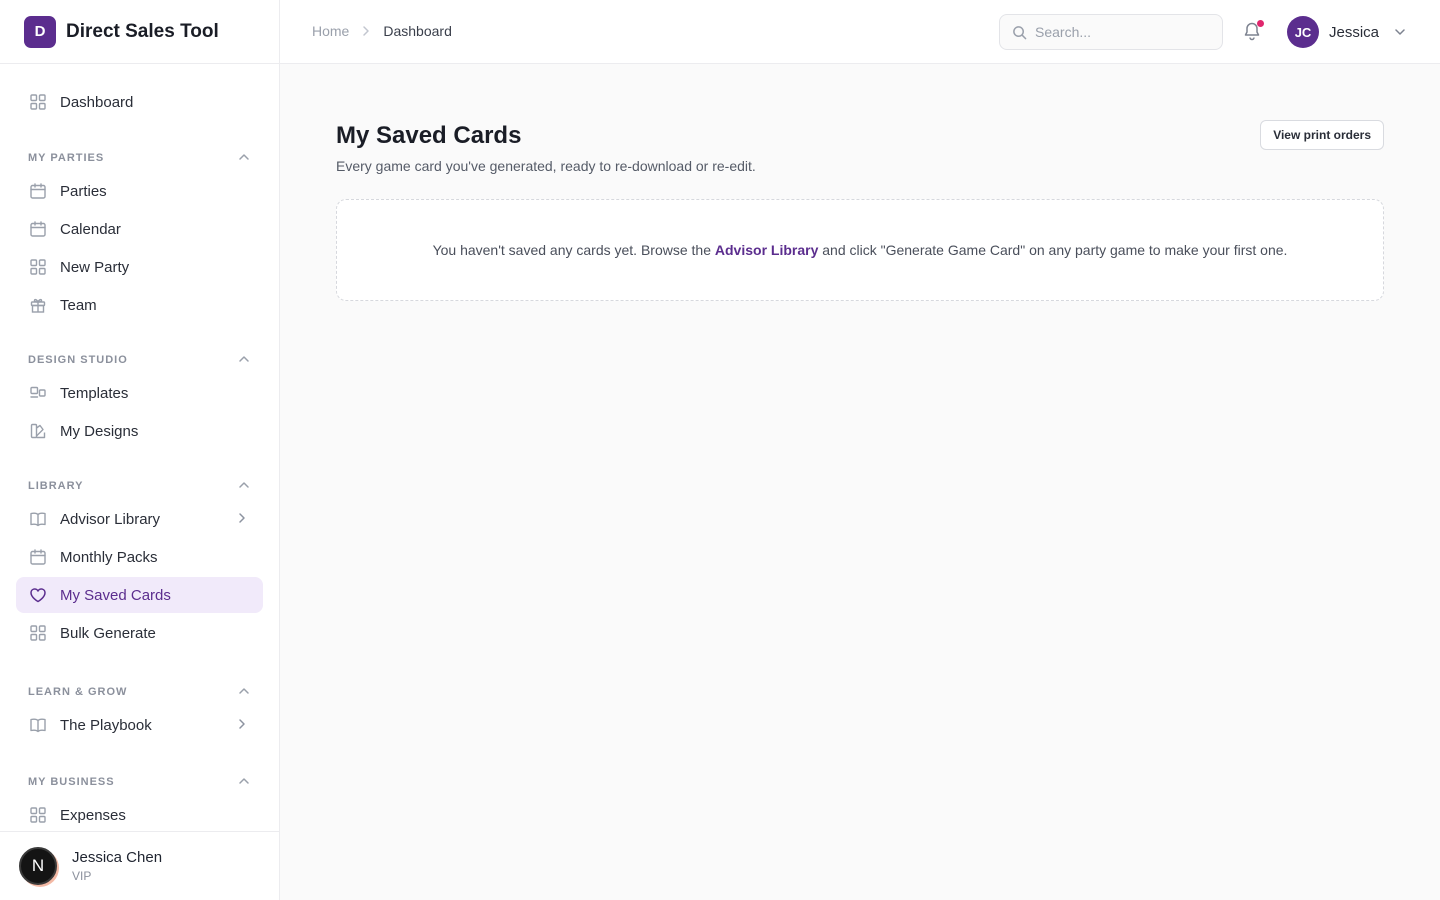 This screenshot has width=1440, height=900. What do you see at coordinates (860, 32) in the screenshot?
I see `top-bar: Home Dashboard JC Jessica` at bounding box center [860, 32].